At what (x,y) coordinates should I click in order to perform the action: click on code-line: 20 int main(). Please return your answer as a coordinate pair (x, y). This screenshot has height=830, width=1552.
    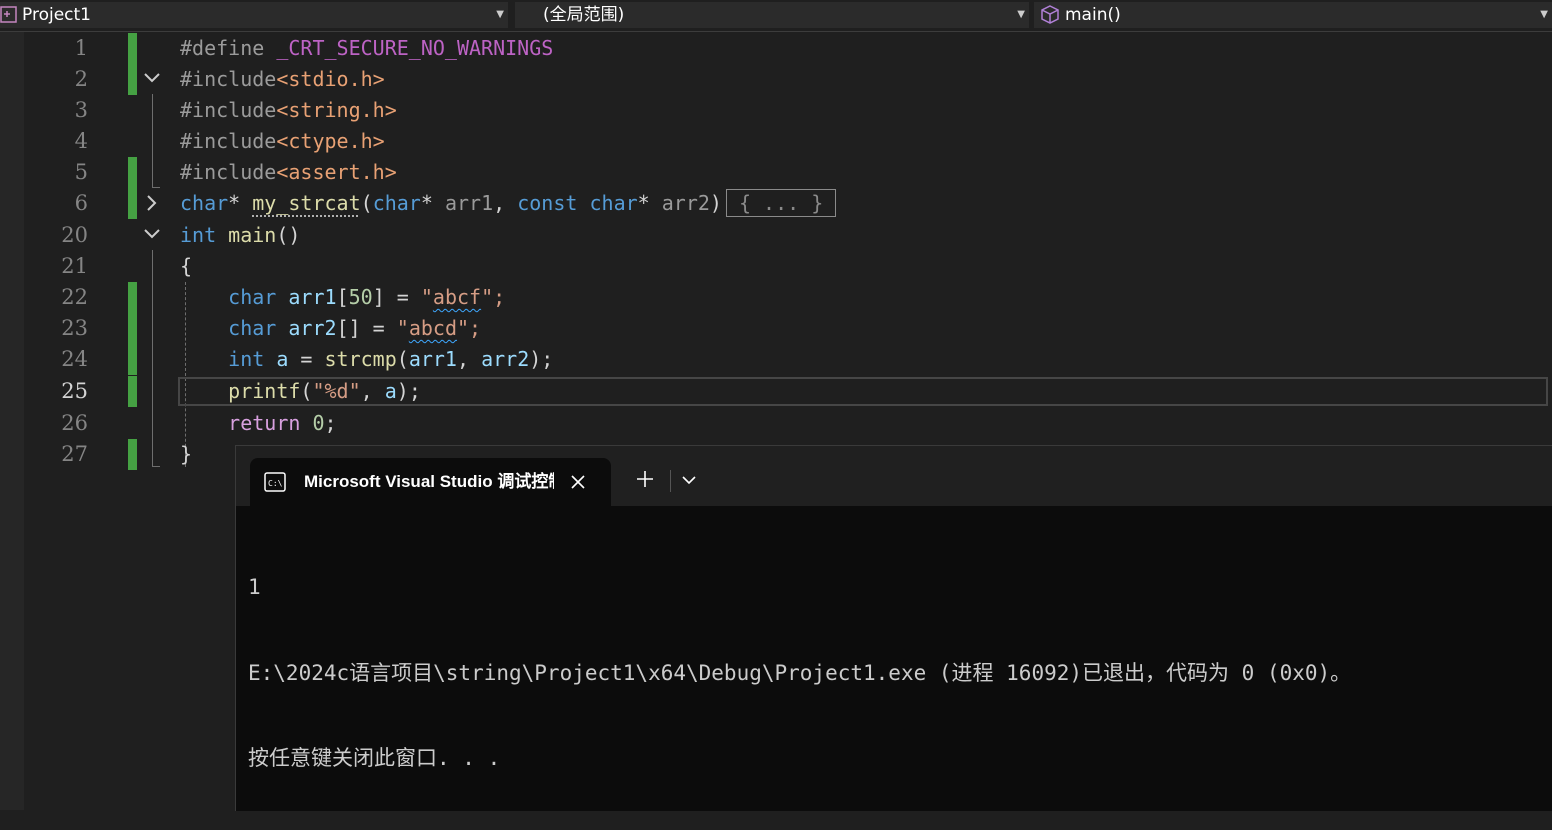
    Looking at the image, I should click on (776, 235).